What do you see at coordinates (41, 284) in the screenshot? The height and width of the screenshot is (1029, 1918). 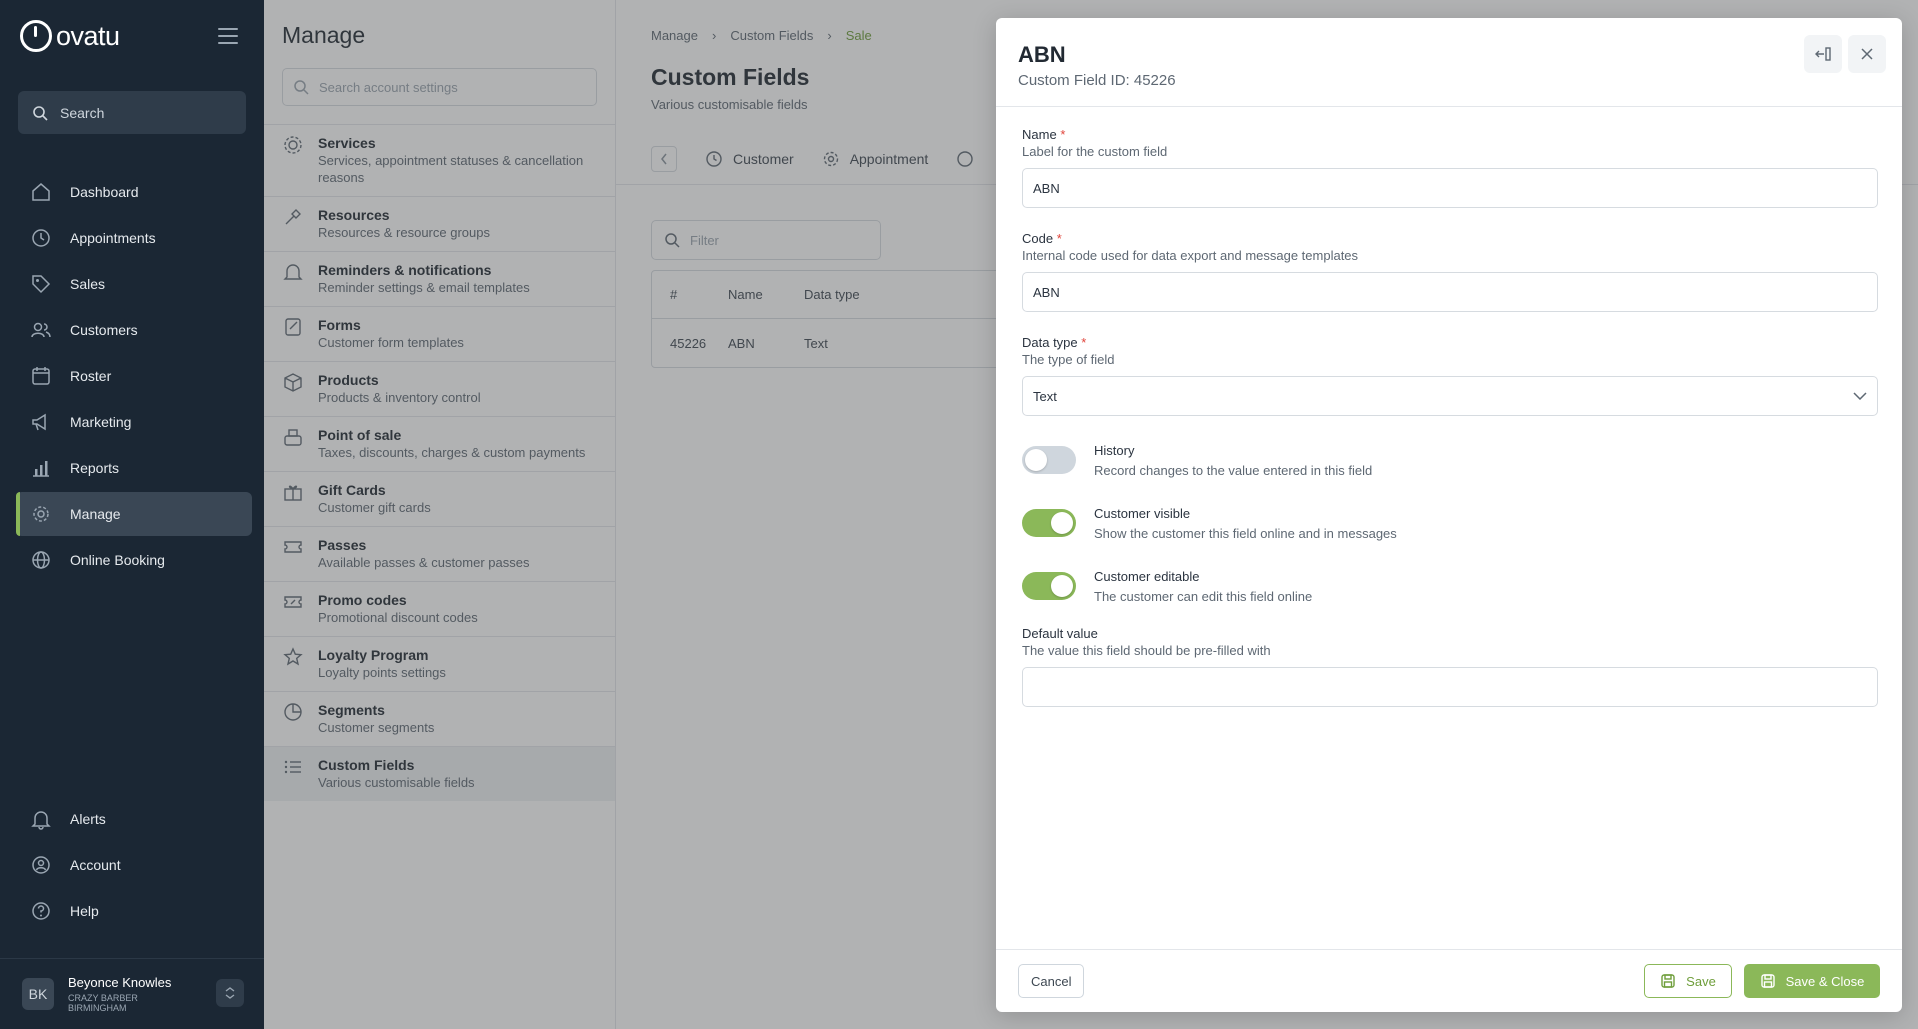 I see `tag-icon` at bounding box center [41, 284].